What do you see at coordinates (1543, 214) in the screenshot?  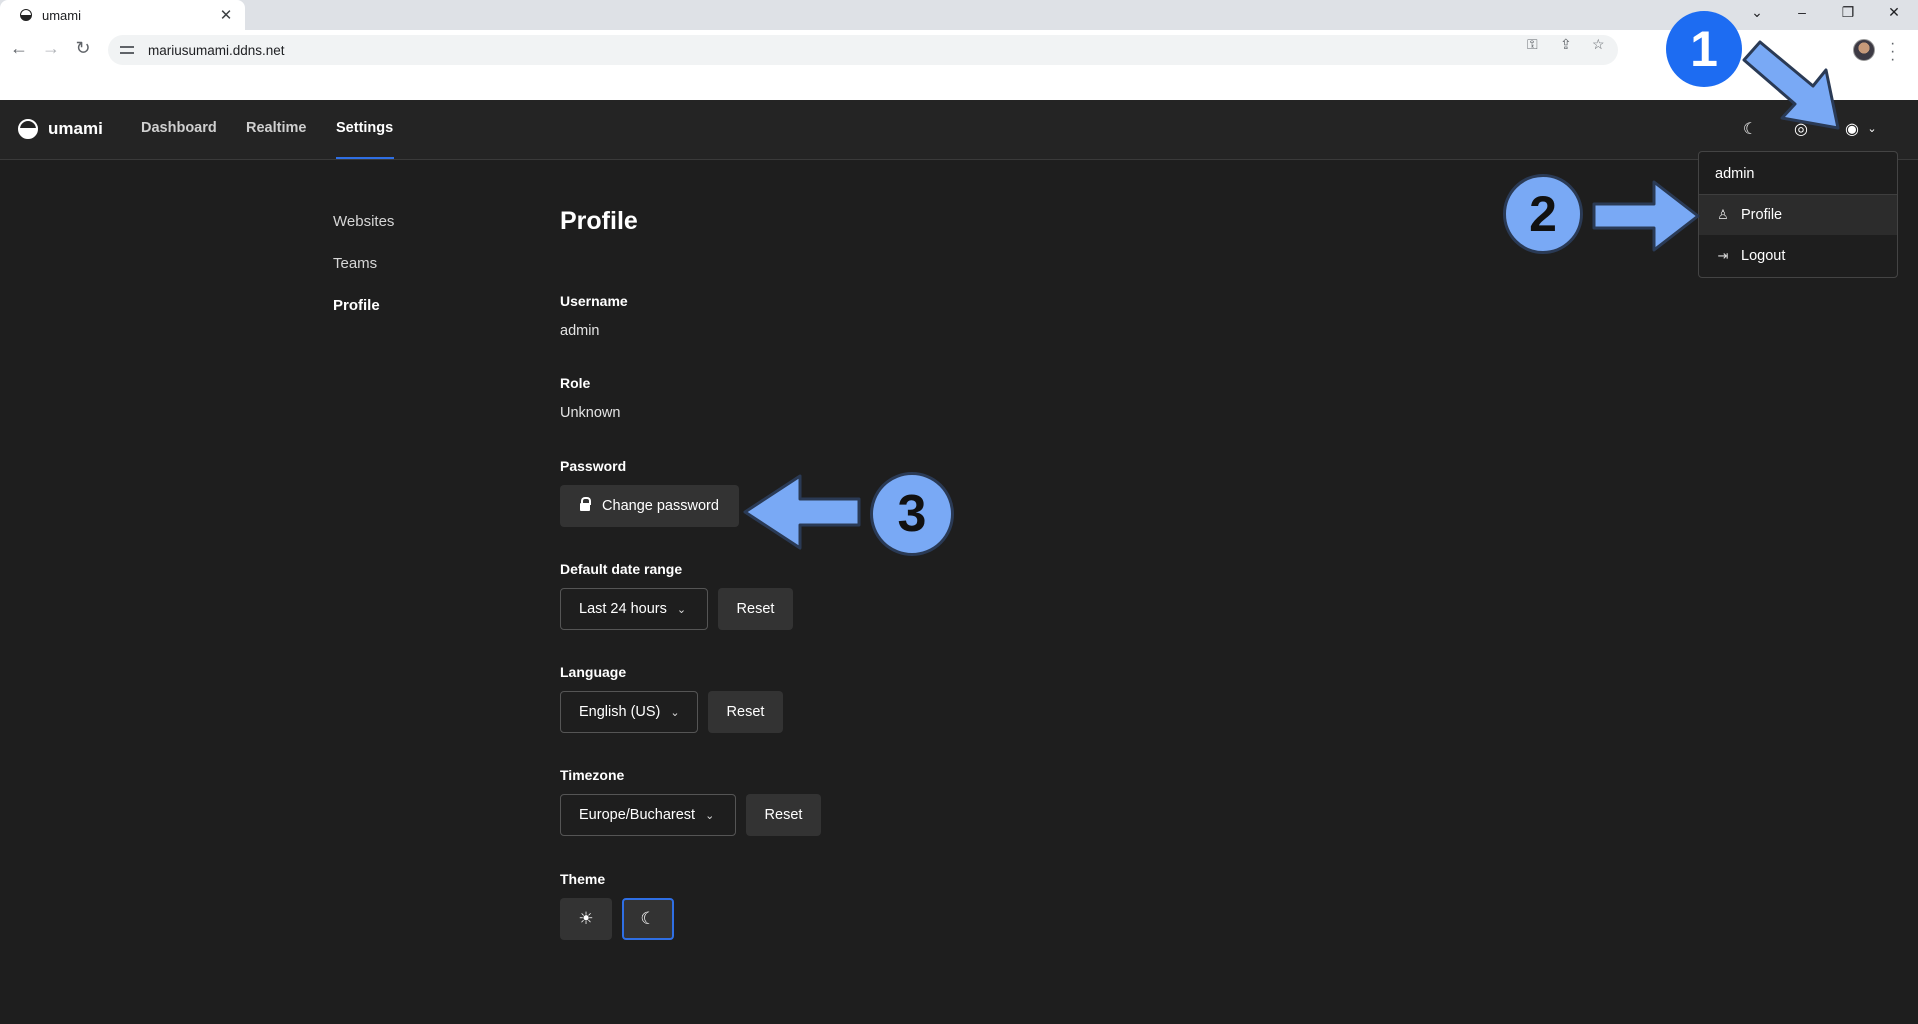 I see `annotation-badge-2: 2` at bounding box center [1543, 214].